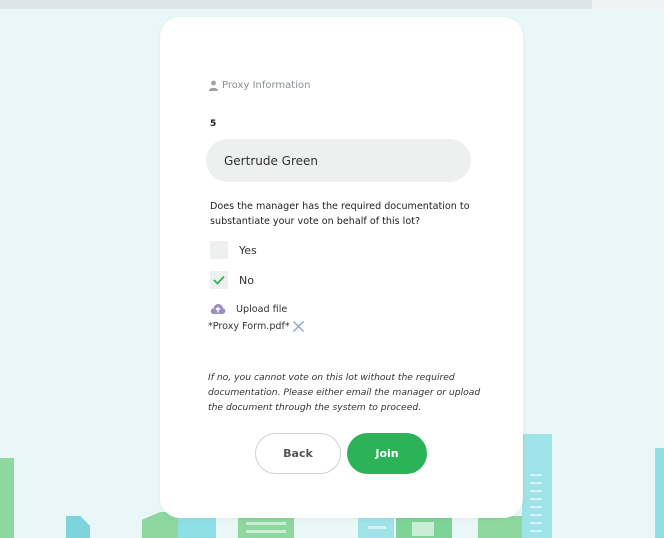  Describe the element at coordinates (218, 309) in the screenshot. I see `cloud-upload-icon` at that location.